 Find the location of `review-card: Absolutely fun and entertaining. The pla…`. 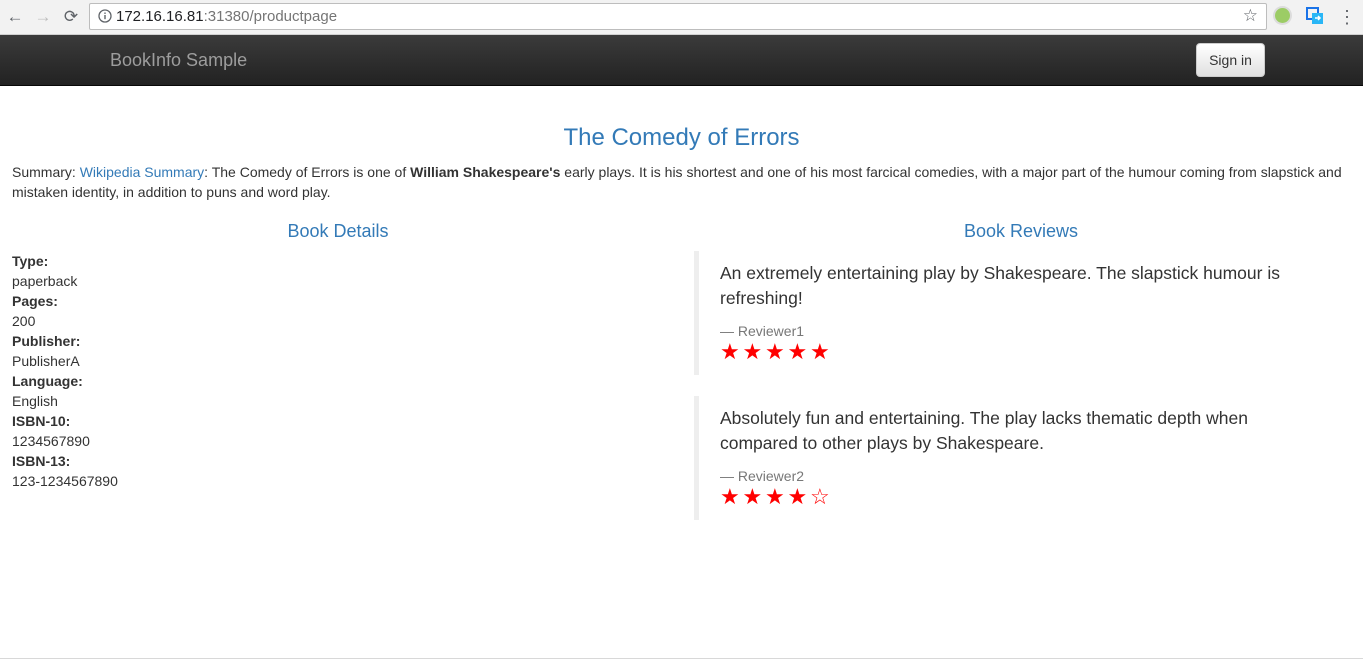

review-card: Absolutely fun and entertaining. The pla… is located at coordinates (1014, 458).